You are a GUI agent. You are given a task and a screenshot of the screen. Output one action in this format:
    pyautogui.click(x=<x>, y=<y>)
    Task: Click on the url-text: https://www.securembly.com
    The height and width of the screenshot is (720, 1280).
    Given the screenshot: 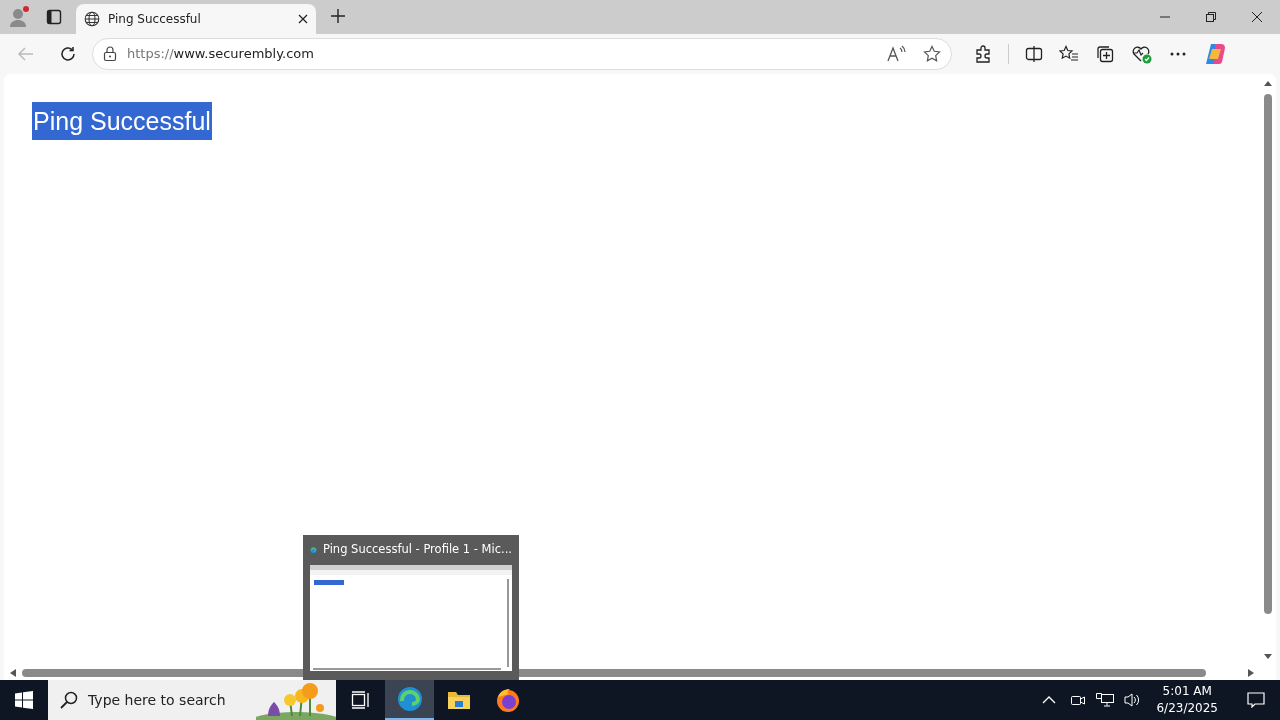 What is the action you would take?
    pyautogui.click(x=220, y=54)
    